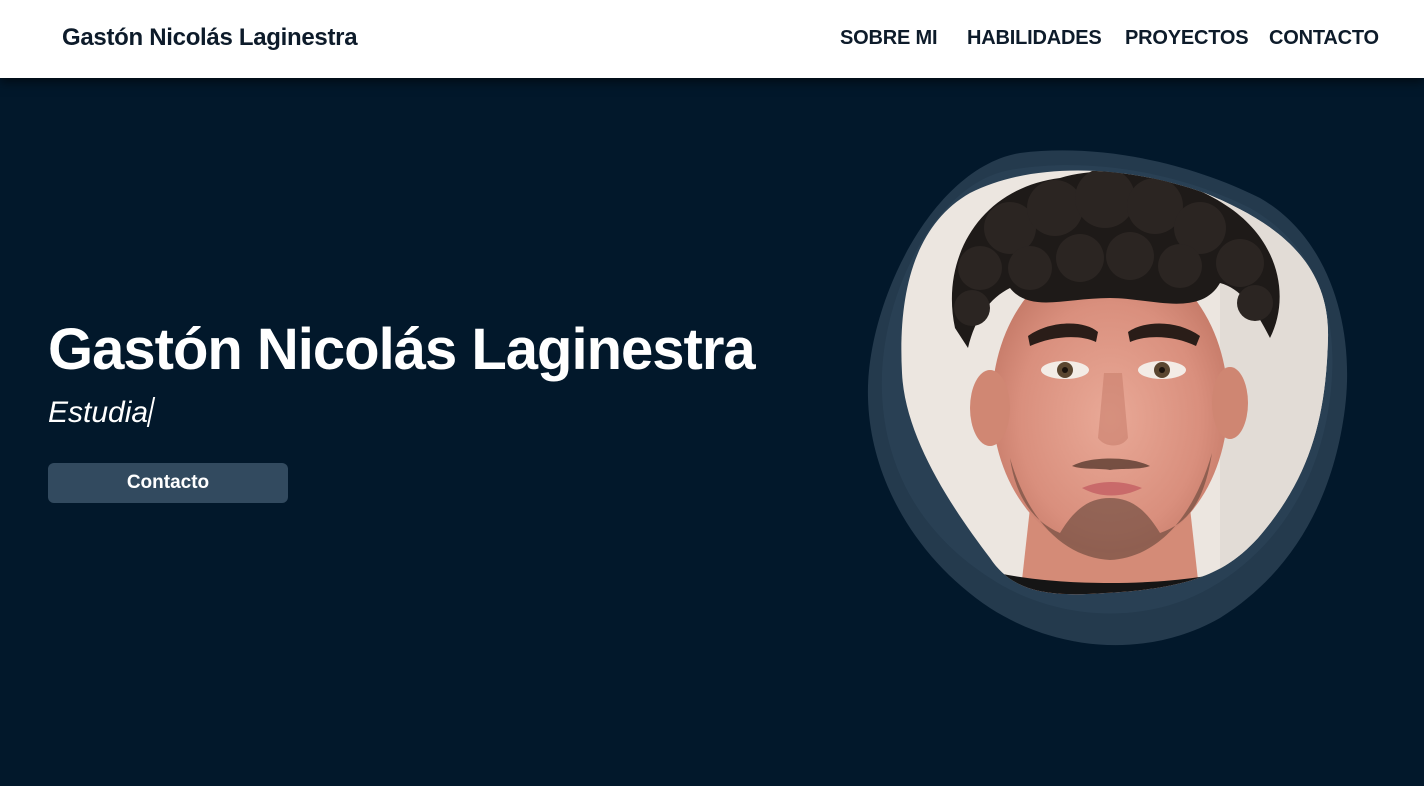 The image size is (1424, 786). Describe the element at coordinates (210, 38) in the screenshot. I see `site-brand: Gastón Nicolás Laginestra` at that location.